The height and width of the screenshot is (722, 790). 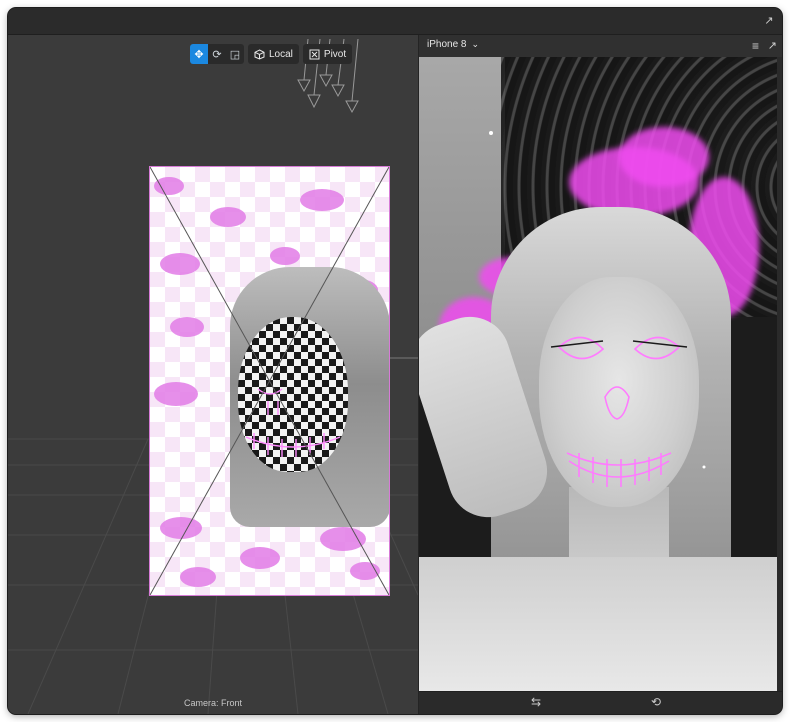 I want to click on switch-camera-icon: ⇆, so click(x=536, y=702).